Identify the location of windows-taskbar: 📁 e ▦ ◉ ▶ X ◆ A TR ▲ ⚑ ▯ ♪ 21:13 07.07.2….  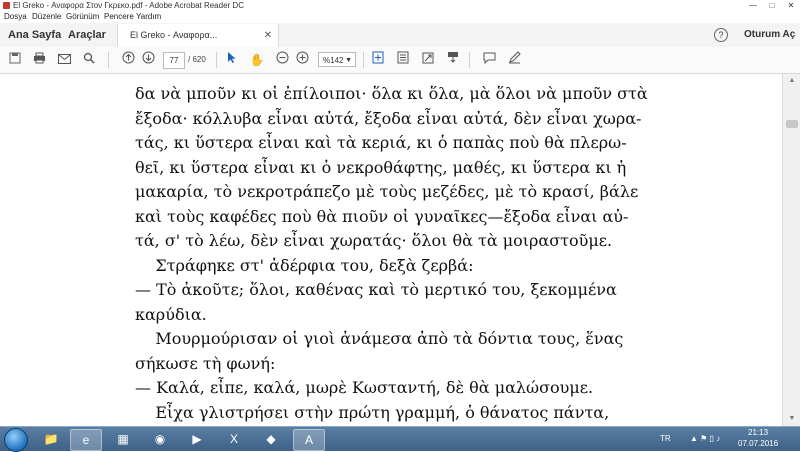
(400, 439).